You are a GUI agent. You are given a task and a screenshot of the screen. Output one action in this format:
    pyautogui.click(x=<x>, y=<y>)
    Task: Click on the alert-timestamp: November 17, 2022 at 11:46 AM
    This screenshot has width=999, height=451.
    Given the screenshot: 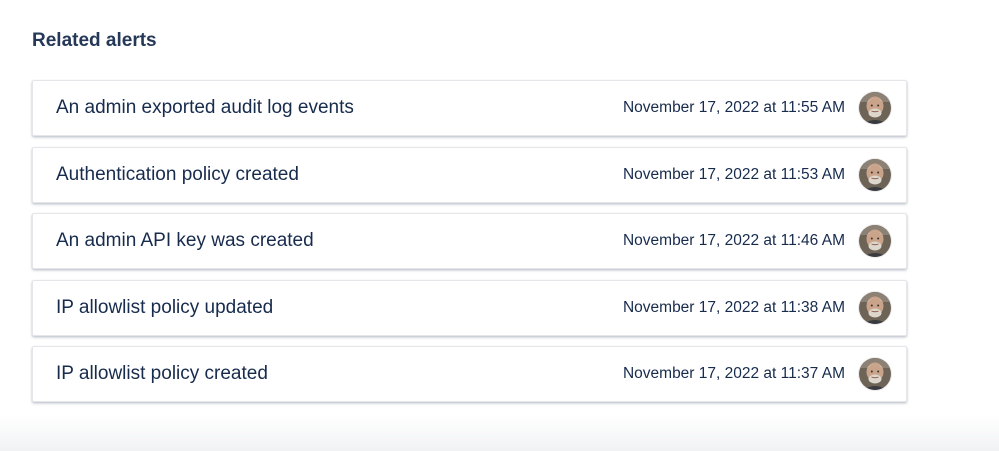 What is the action you would take?
    pyautogui.click(x=733, y=240)
    